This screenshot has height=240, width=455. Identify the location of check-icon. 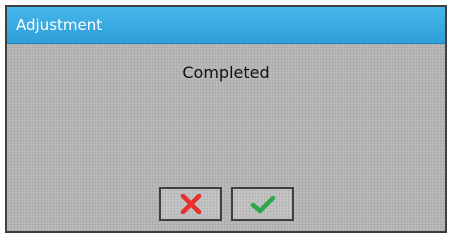
(262, 204).